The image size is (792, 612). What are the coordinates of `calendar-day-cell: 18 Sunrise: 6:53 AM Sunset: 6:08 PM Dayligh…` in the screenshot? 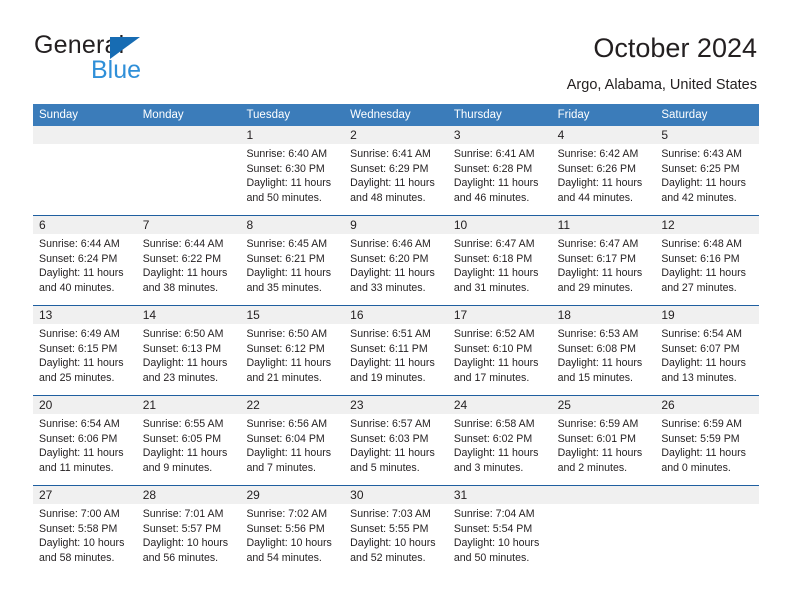 It's located at (603, 350).